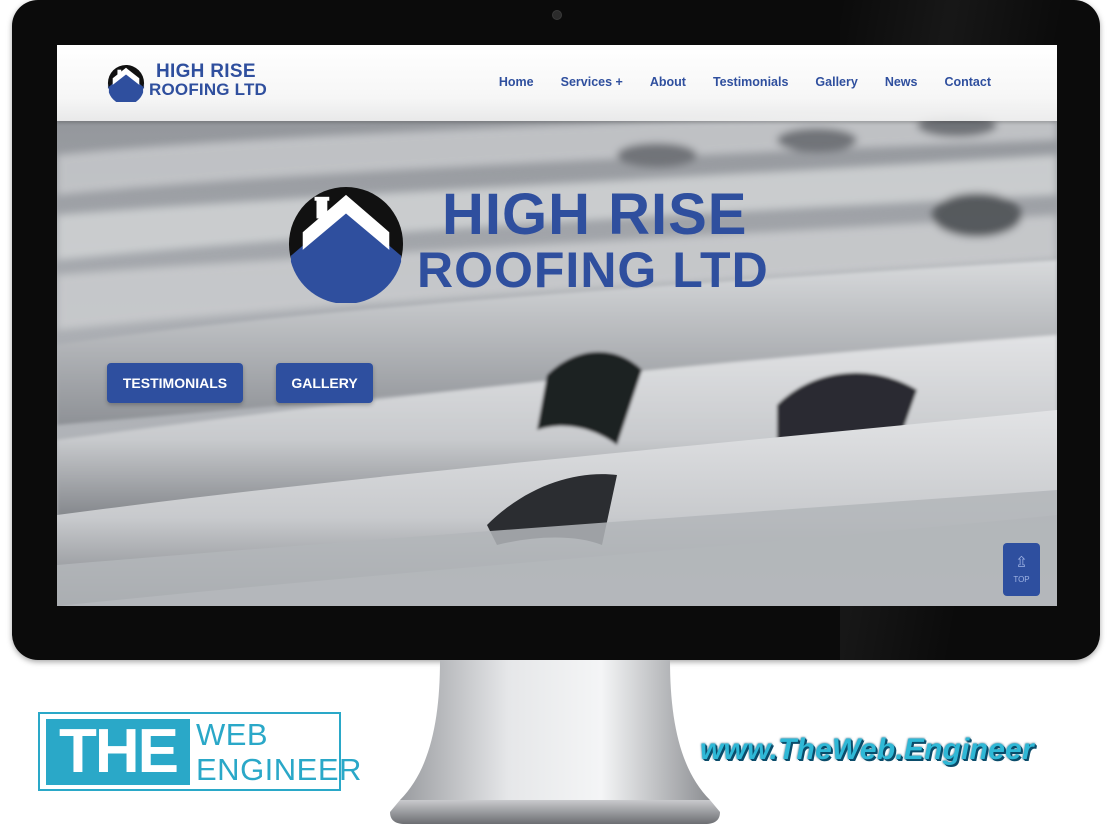 Image resolution: width=1111 pixels, height=829 pixels. I want to click on logo-line1: HIGH RISE, so click(206, 71).